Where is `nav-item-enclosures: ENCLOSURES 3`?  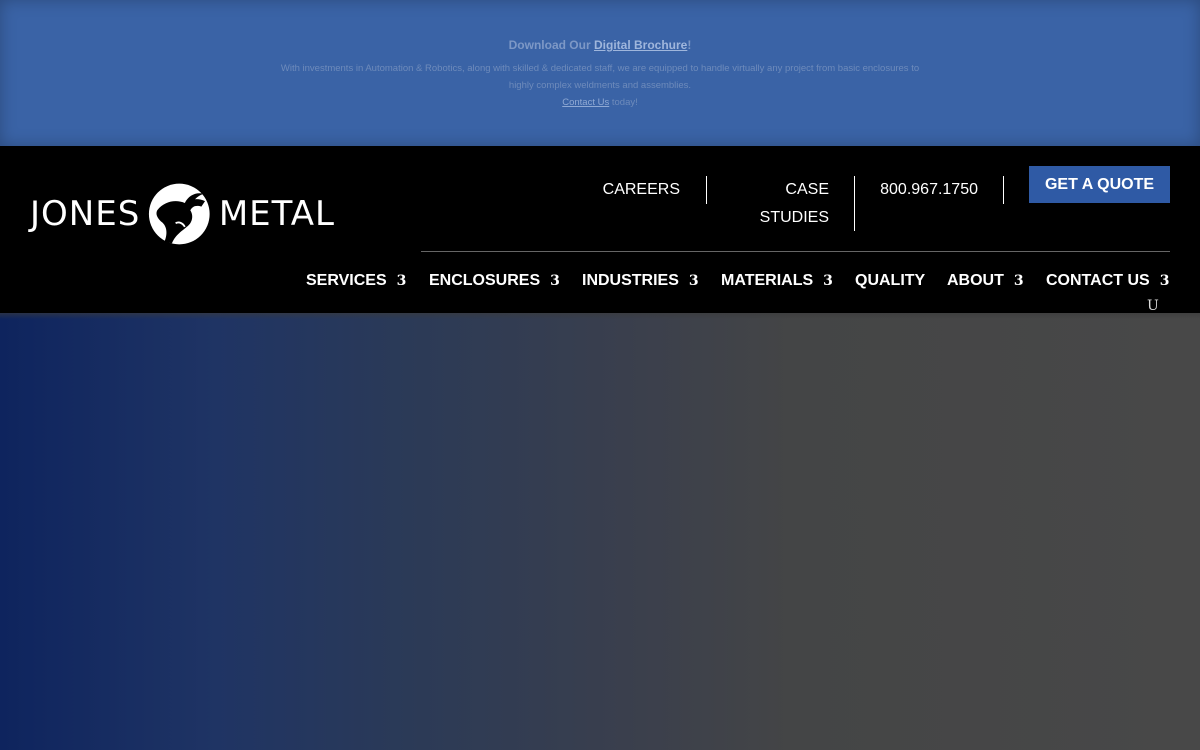 nav-item-enclosures: ENCLOSURES 3 is located at coordinates (494, 281).